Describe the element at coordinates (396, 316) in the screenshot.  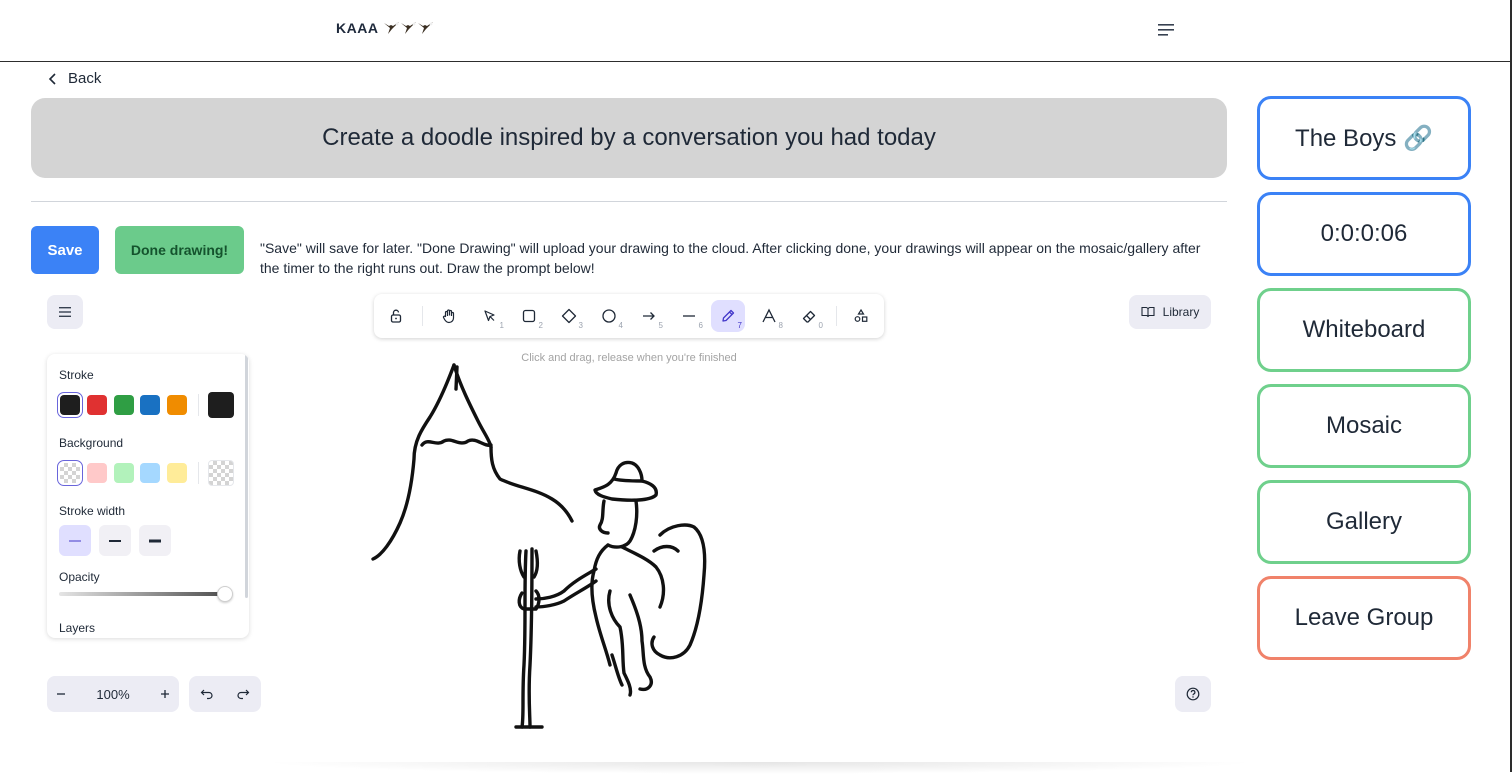
I see `tool-lock` at that location.